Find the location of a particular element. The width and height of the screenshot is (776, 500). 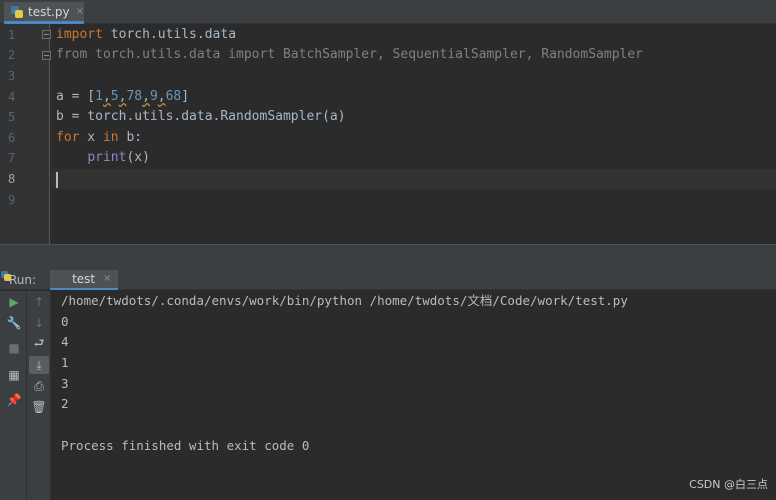

builtin-function: print is located at coordinates (107, 157).